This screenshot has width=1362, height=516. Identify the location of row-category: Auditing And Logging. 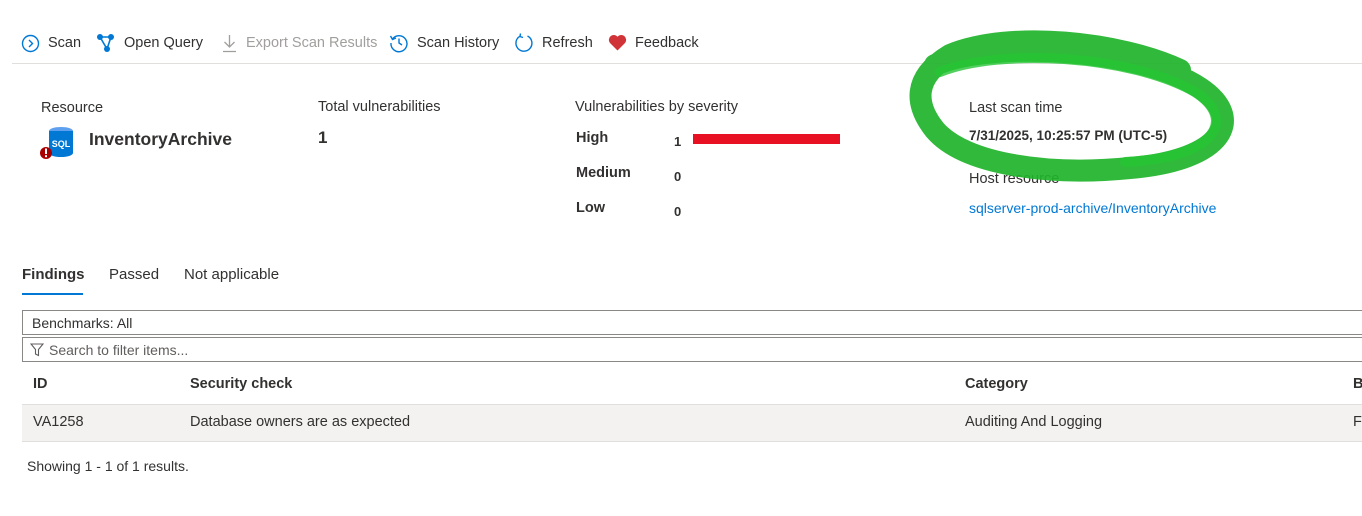
(1034, 422).